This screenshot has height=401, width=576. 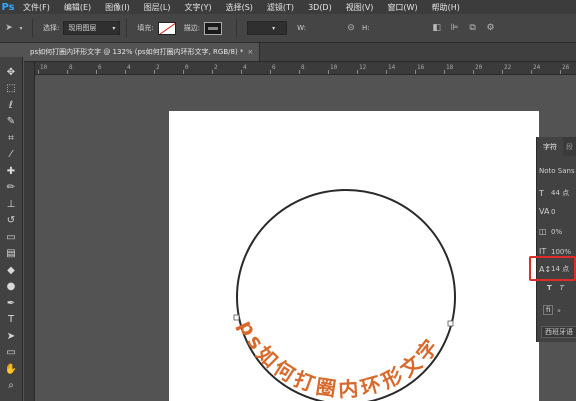 I want to click on menu-3d: 3D(D), so click(x=320, y=7).